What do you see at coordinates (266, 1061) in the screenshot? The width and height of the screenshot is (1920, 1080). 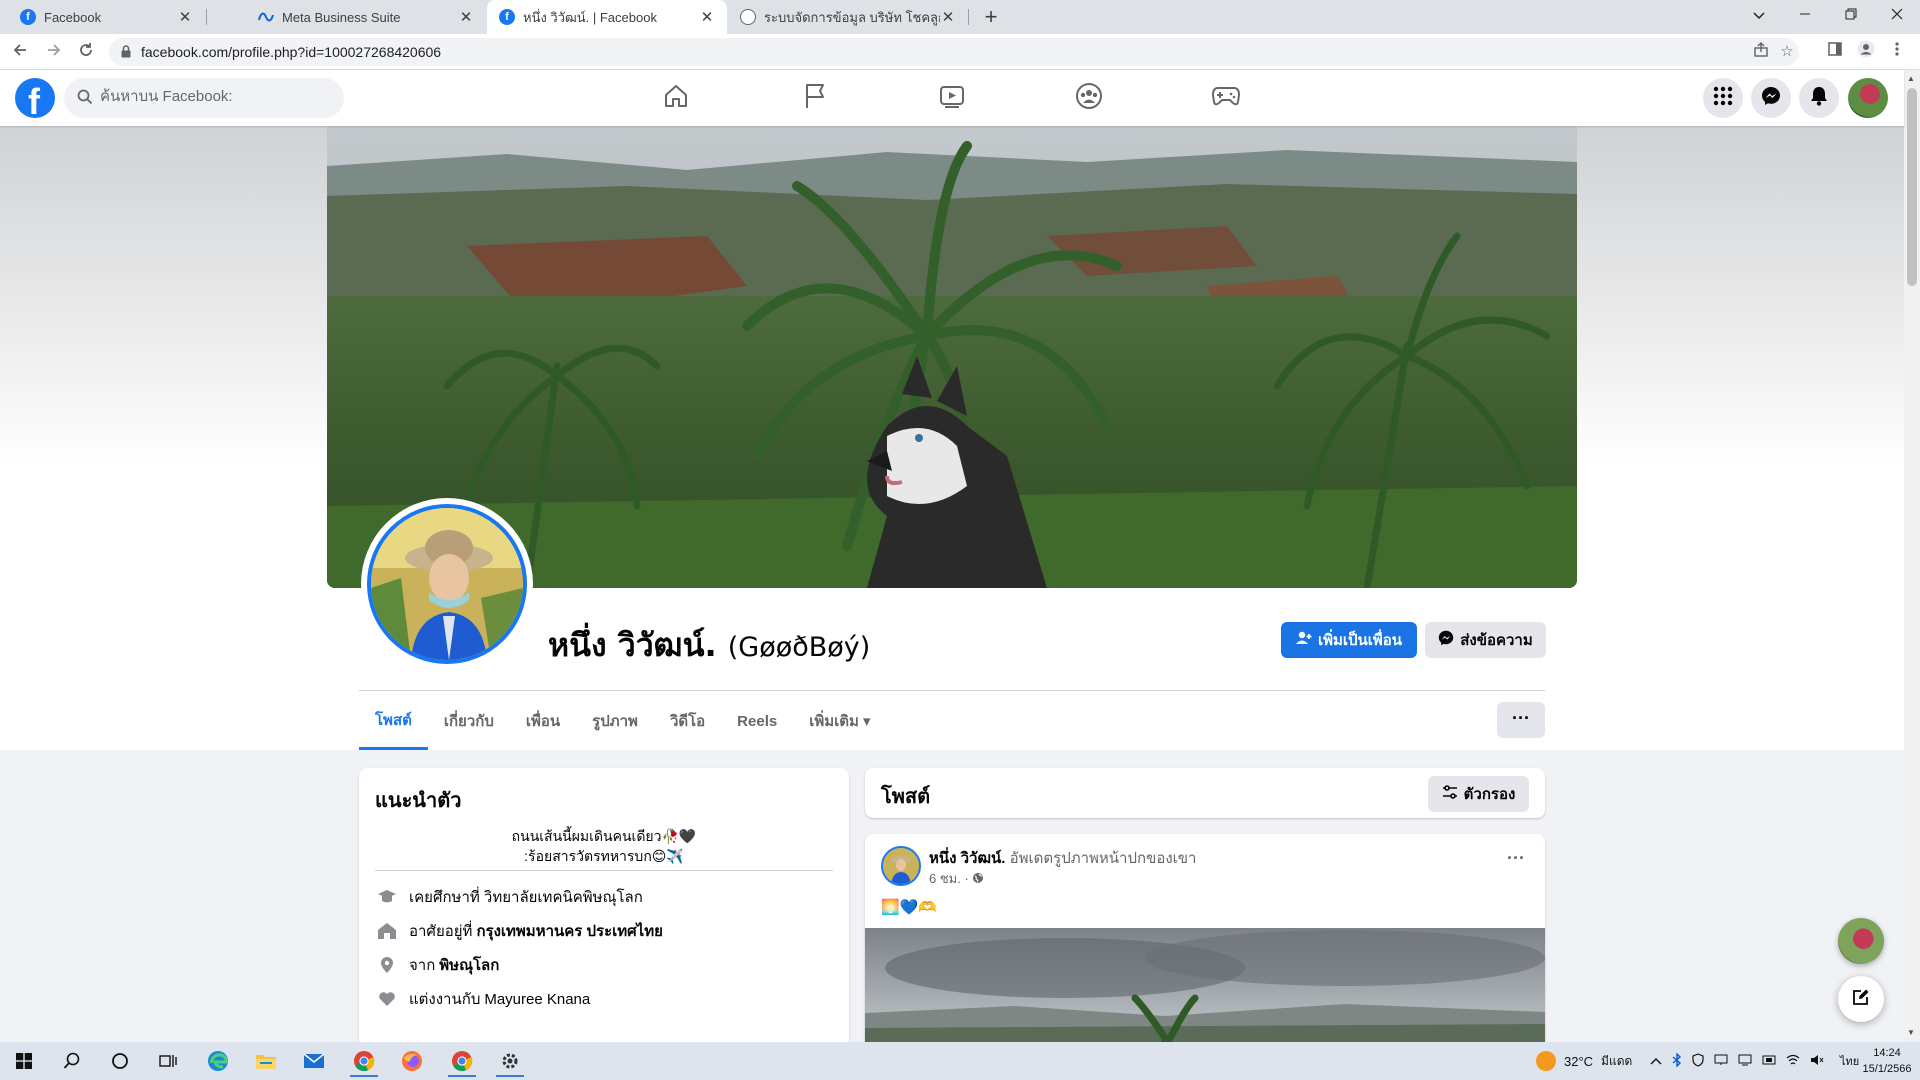 I see `file-explorer-icon` at bounding box center [266, 1061].